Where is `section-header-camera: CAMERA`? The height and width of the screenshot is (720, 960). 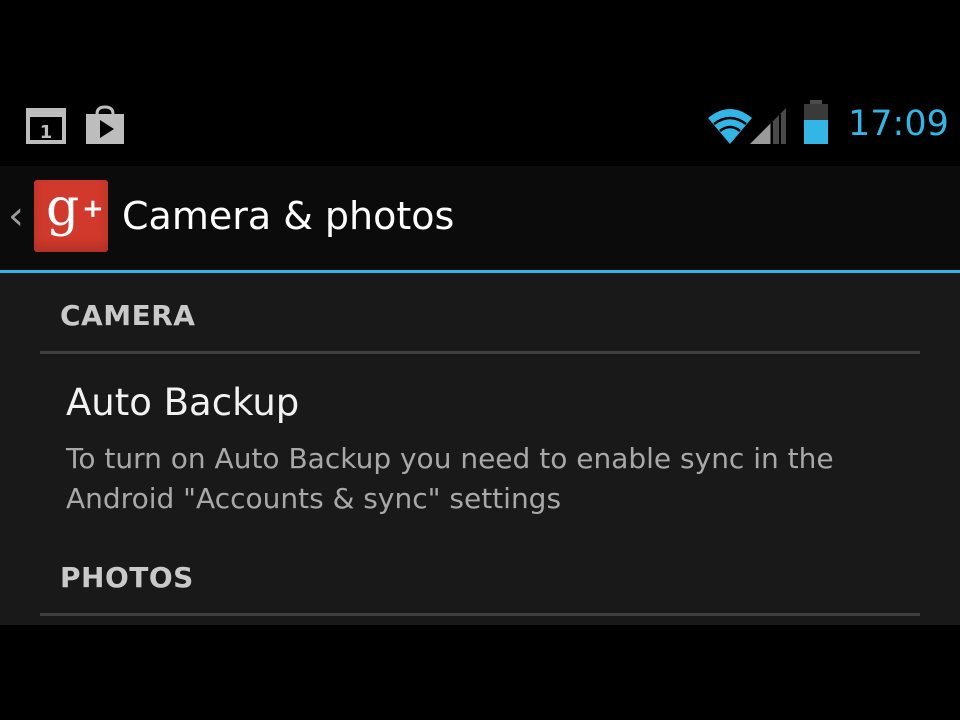 section-header-camera: CAMERA is located at coordinates (128, 315).